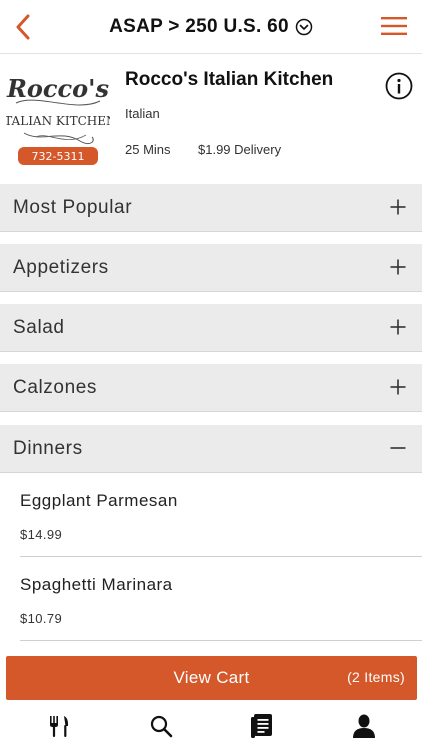 Image resolution: width=422 pixels, height=750 pixels. What do you see at coordinates (376, 677) in the screenshot?
I see `cart-item-count: (2 Items)` at bounding box center [376, 677].